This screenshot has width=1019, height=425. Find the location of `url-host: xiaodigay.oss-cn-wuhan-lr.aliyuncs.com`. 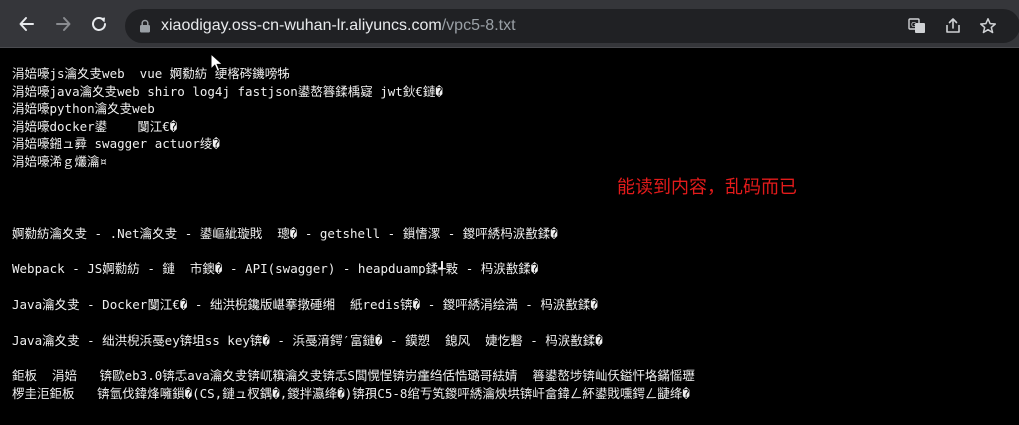

url-host: xiaodigay.oss-cn-wuhan-lr.aliyuncs.com is located at coordinates (301, 25).